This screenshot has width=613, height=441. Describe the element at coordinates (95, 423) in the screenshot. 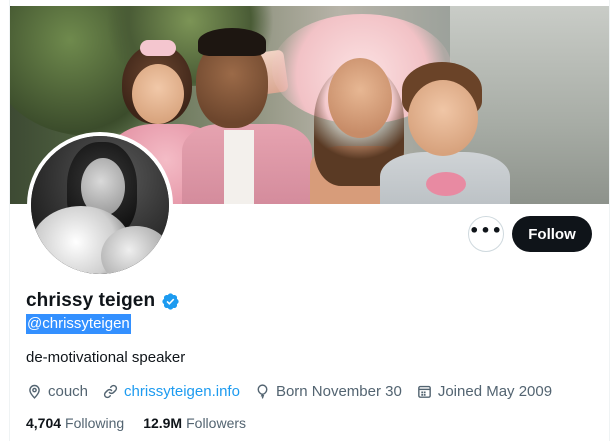

I see `following-label: Following` at that location.